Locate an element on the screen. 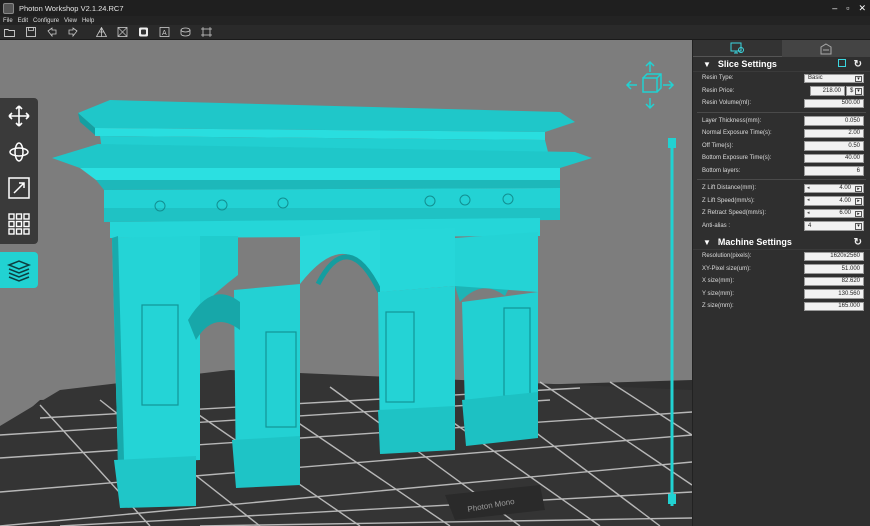 Image resolution: width=870 pixels, height=526 pixels. arrange-grid-icon is located at coordinates (19, 224).